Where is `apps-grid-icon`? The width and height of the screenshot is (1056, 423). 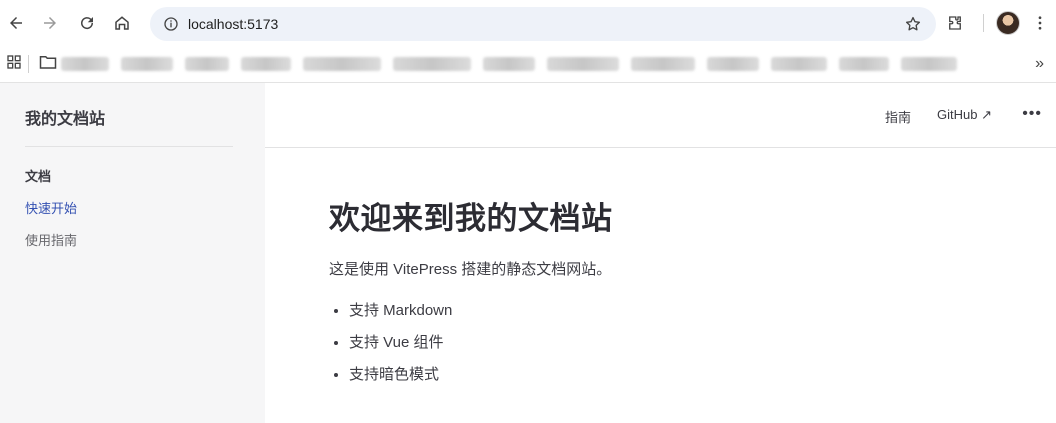 apps-grid-icon is located at coordinates (14, 64).